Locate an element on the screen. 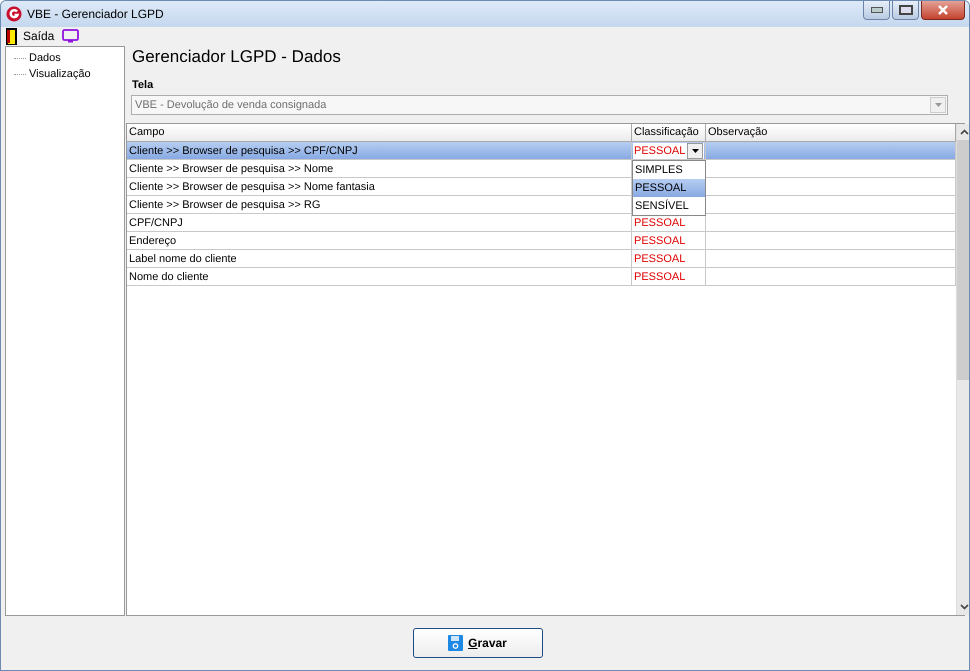 The image size is (970, 671). tree-item: Visualização is located at coordinates (60, 74).